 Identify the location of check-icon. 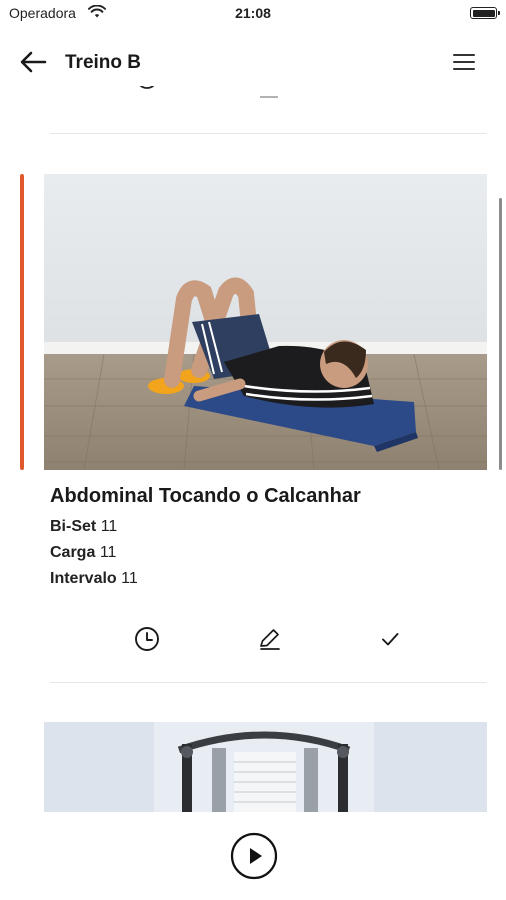
(390, 639).